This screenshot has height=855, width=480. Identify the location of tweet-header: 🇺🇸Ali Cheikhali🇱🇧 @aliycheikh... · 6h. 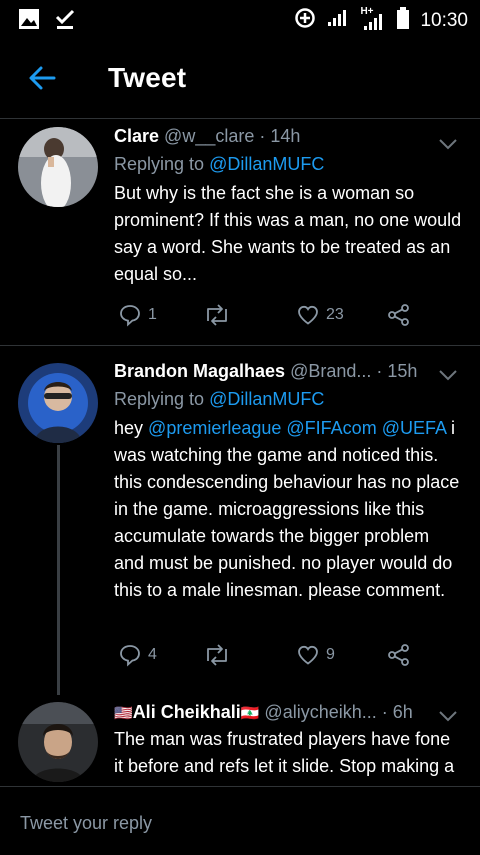
(289, 713).